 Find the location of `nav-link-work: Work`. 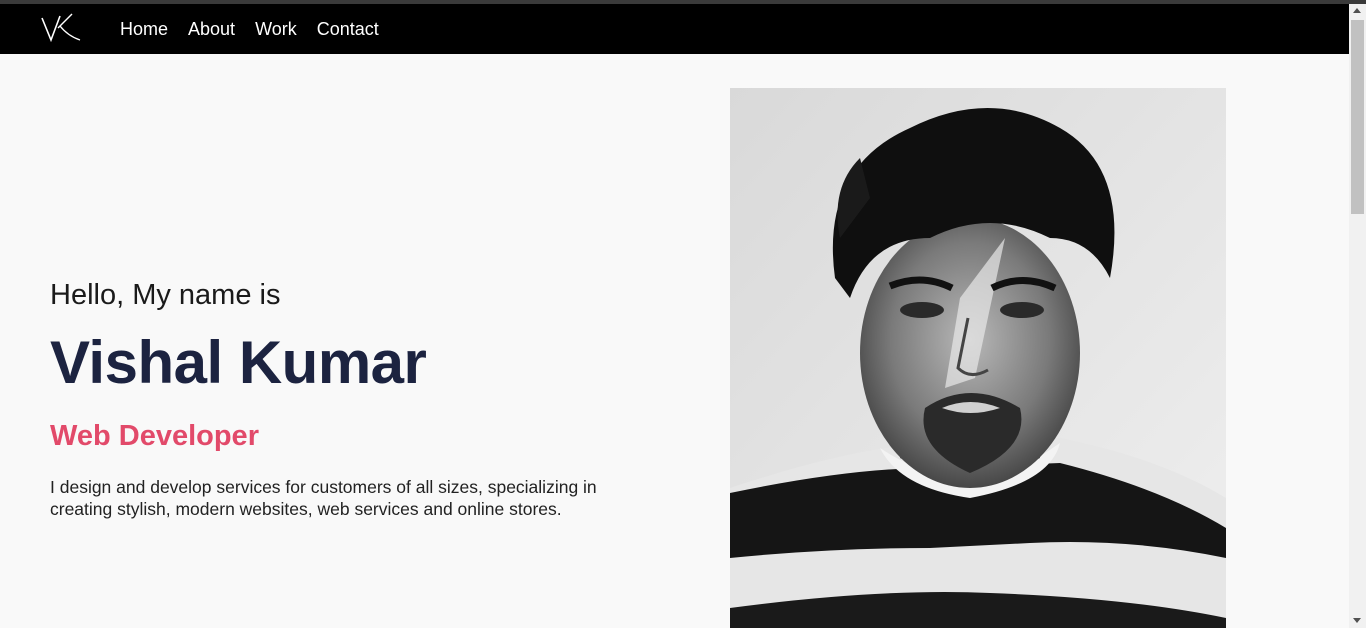

nav-link-work: Work is located at coordinates (276, 29).